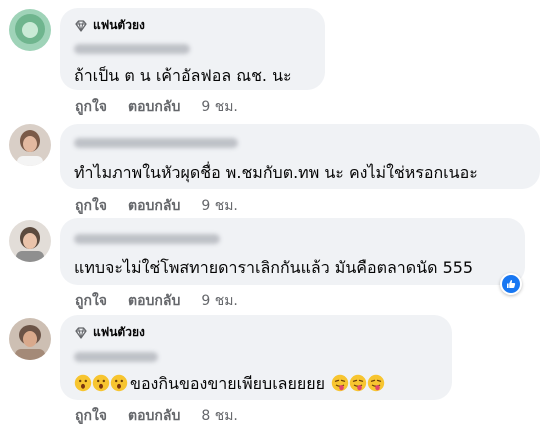  I want to click on thumbs-up-icon, so click(511, 284).